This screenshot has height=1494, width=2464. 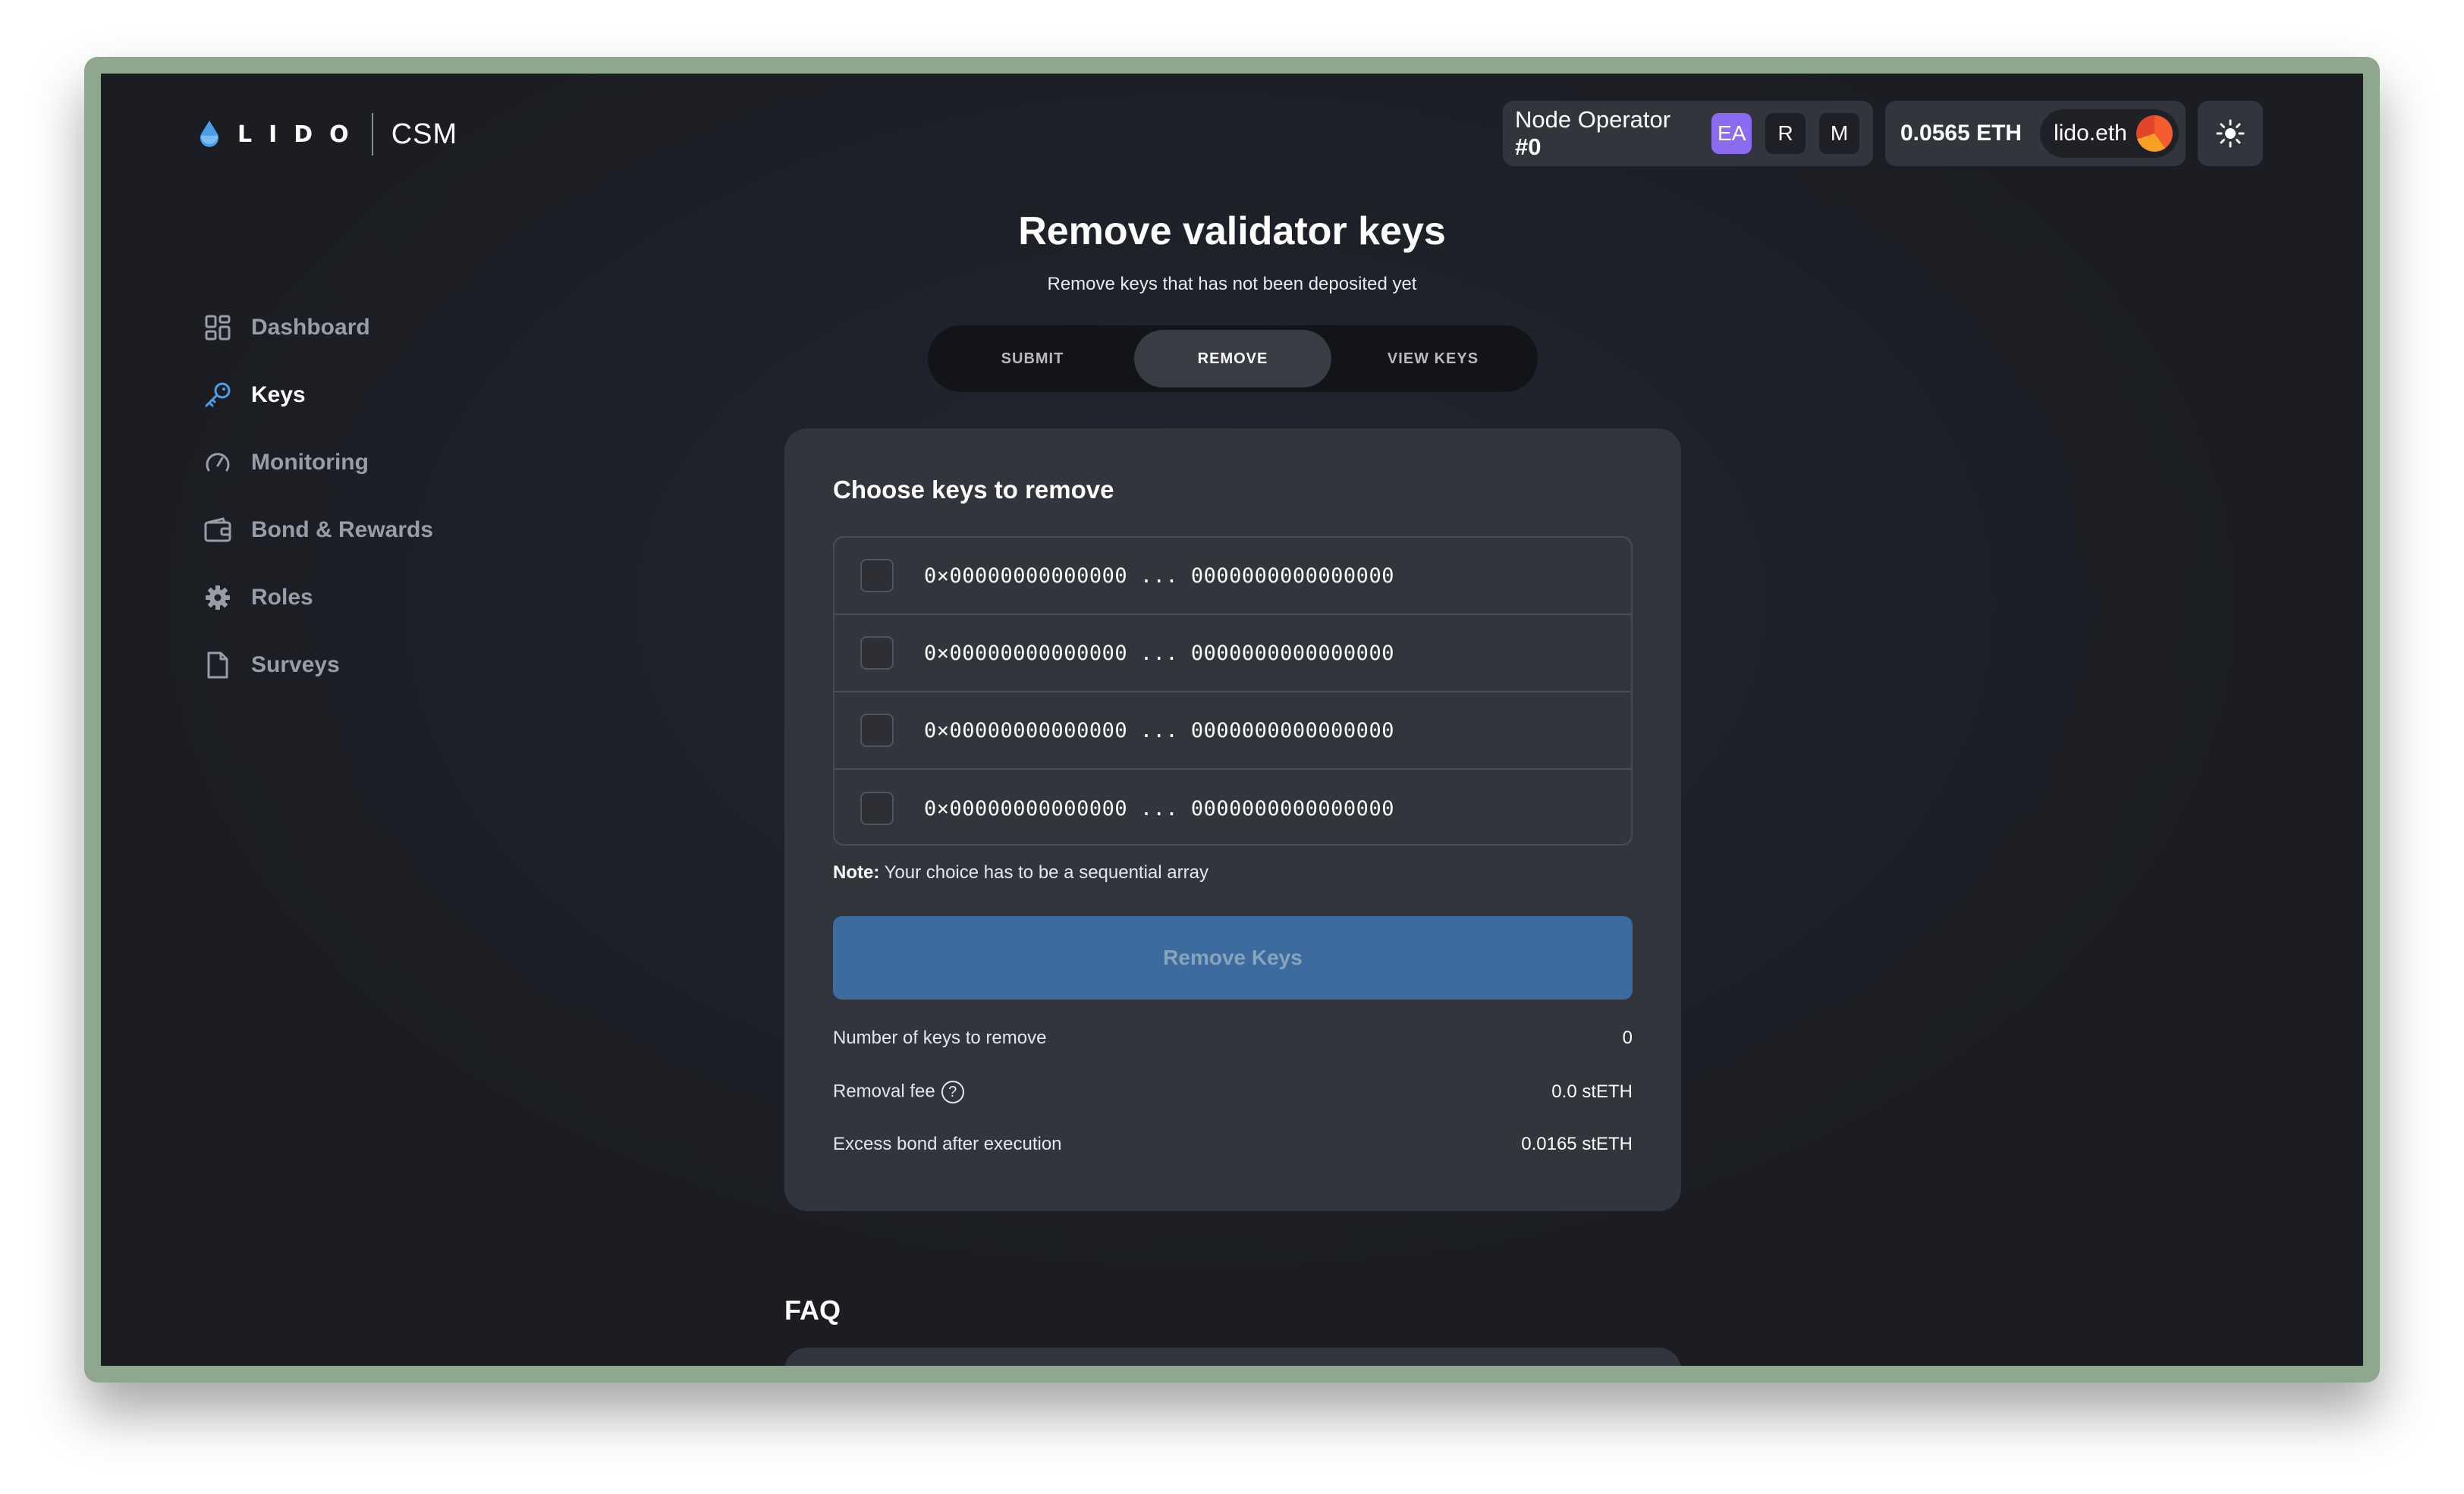 I want to click on gauge-icon, so click(x=218, y=462).